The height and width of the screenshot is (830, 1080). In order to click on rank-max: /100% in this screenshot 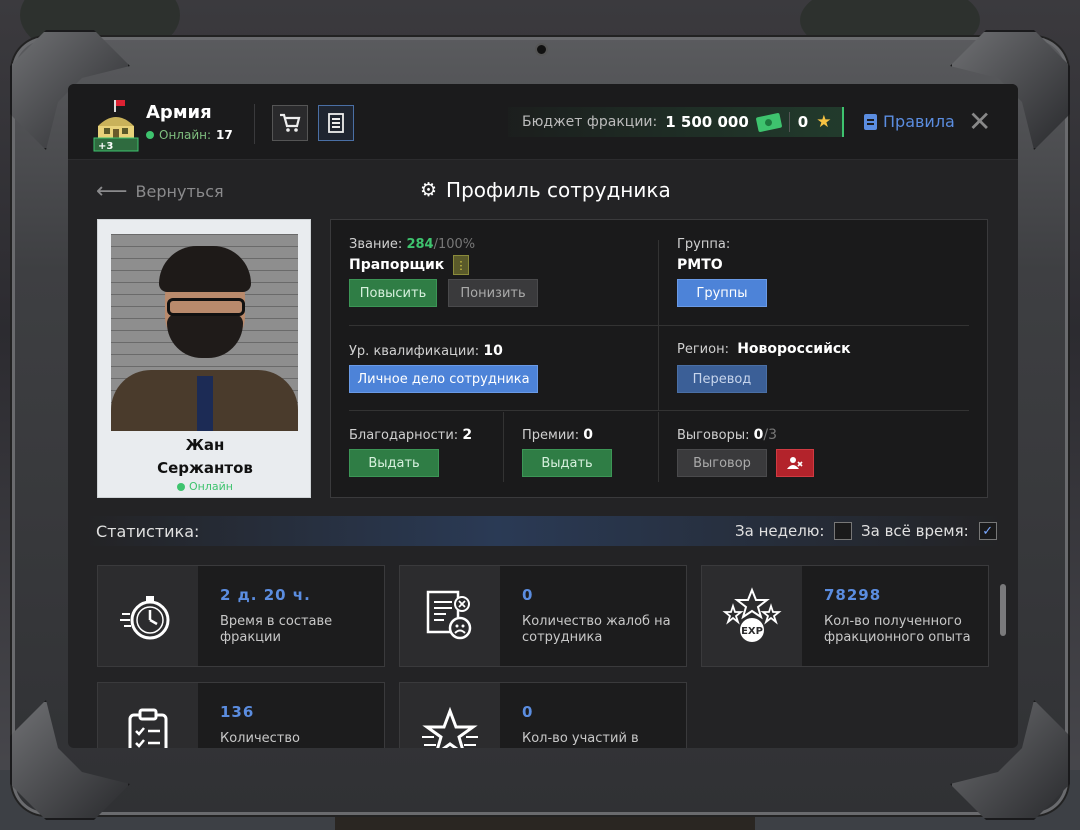, I will do `click(454, 244)`.